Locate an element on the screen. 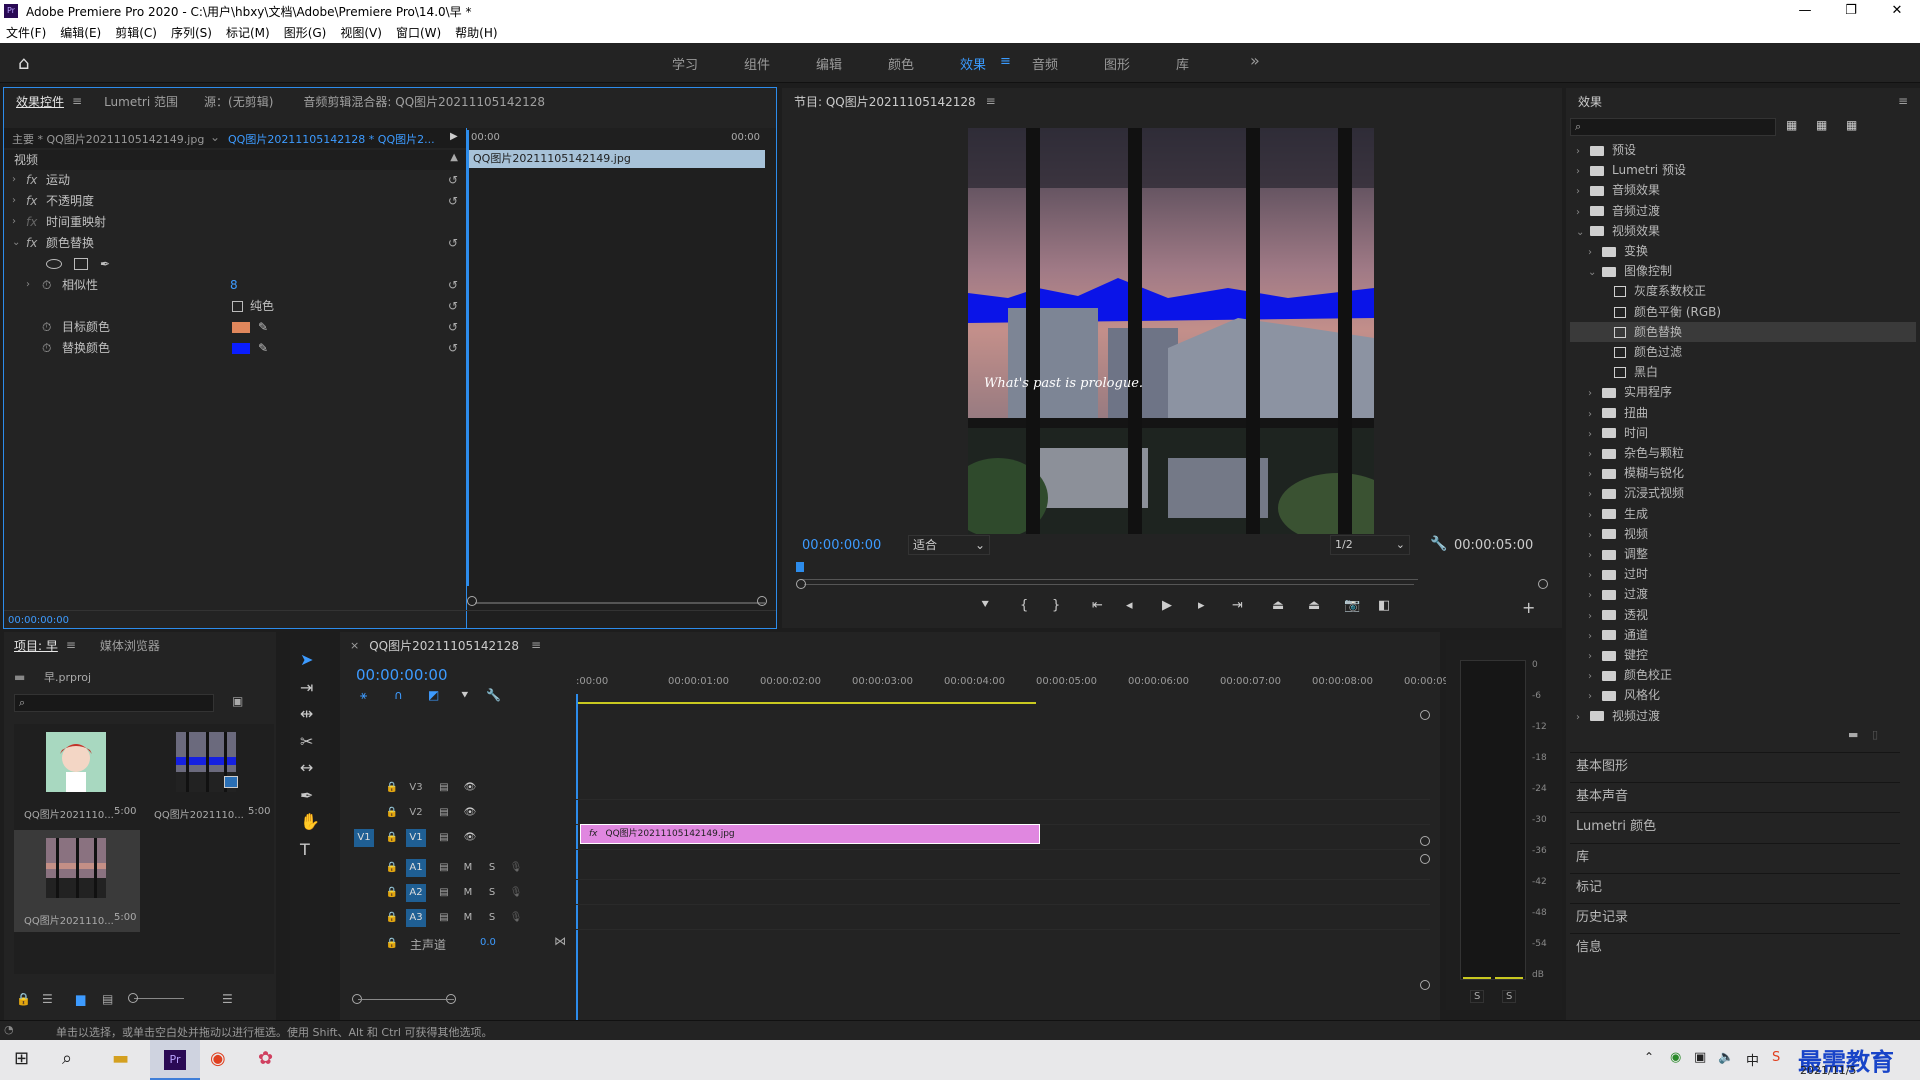  linked-selection-icon: ◩ is located at coordinates (433, 695).